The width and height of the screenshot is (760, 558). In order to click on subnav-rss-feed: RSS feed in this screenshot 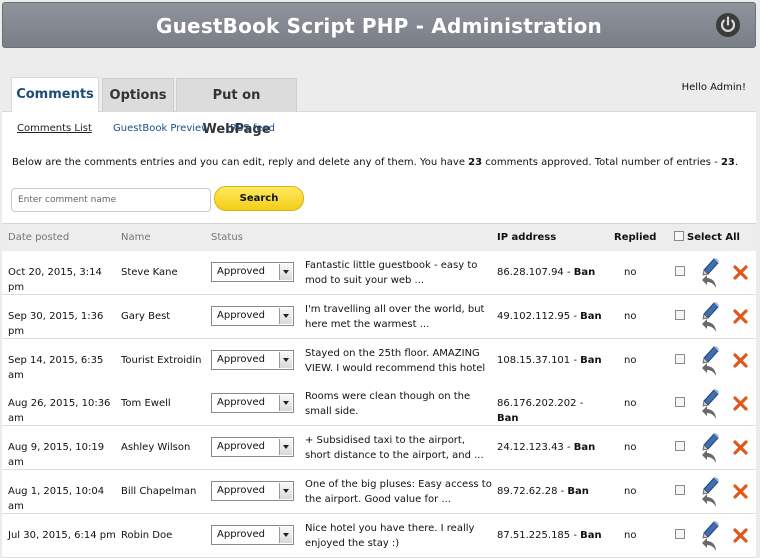, I will do `click(252, 128)`.